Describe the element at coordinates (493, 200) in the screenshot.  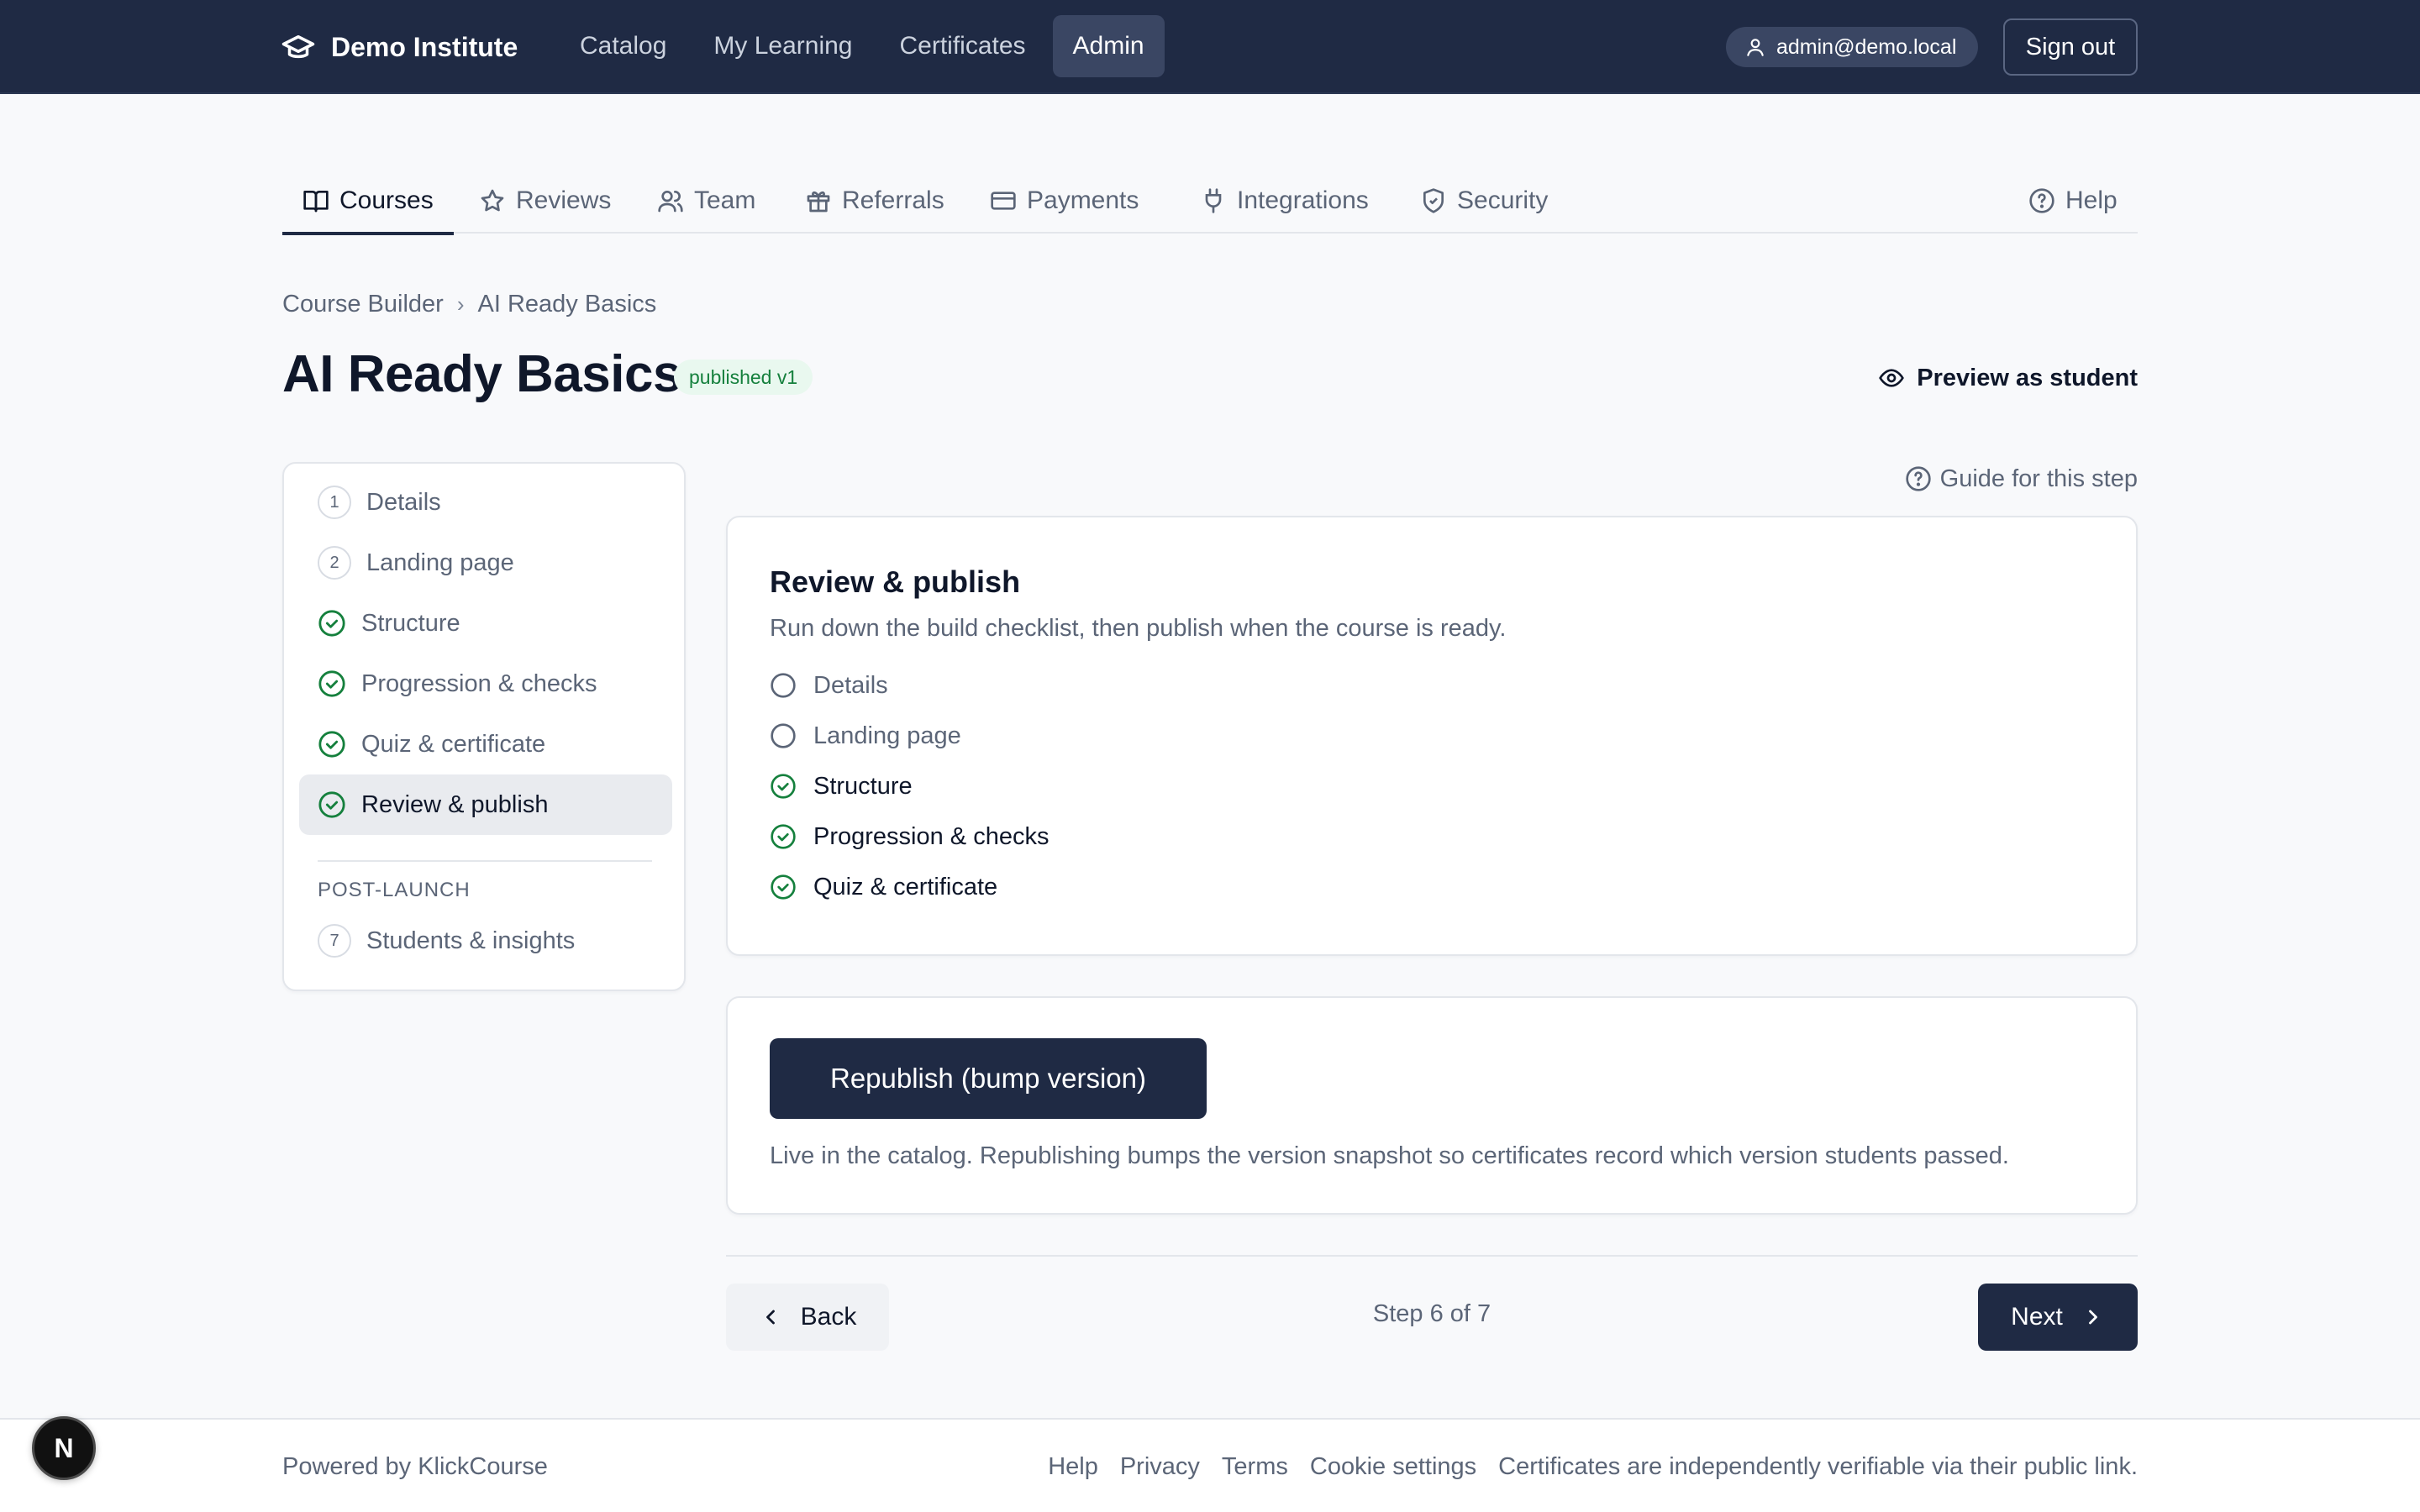
I see `star-icon` at that location.